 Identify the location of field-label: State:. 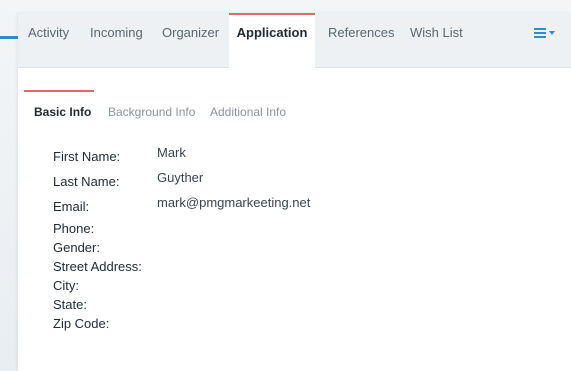
(70, 304).